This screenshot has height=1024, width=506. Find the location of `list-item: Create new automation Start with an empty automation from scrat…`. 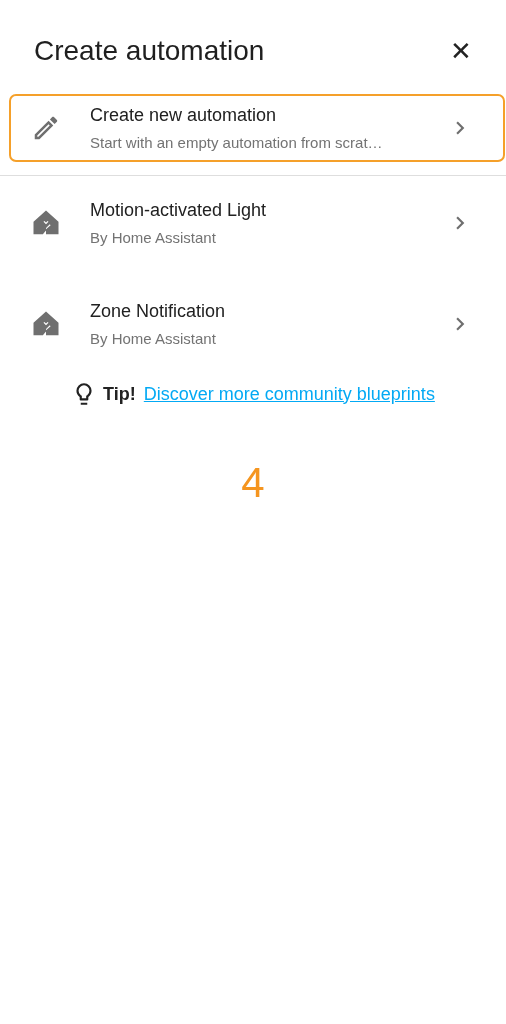

list-item: Create new automation Start with an empty automation from scrat… is located at coordinates (257, 128).